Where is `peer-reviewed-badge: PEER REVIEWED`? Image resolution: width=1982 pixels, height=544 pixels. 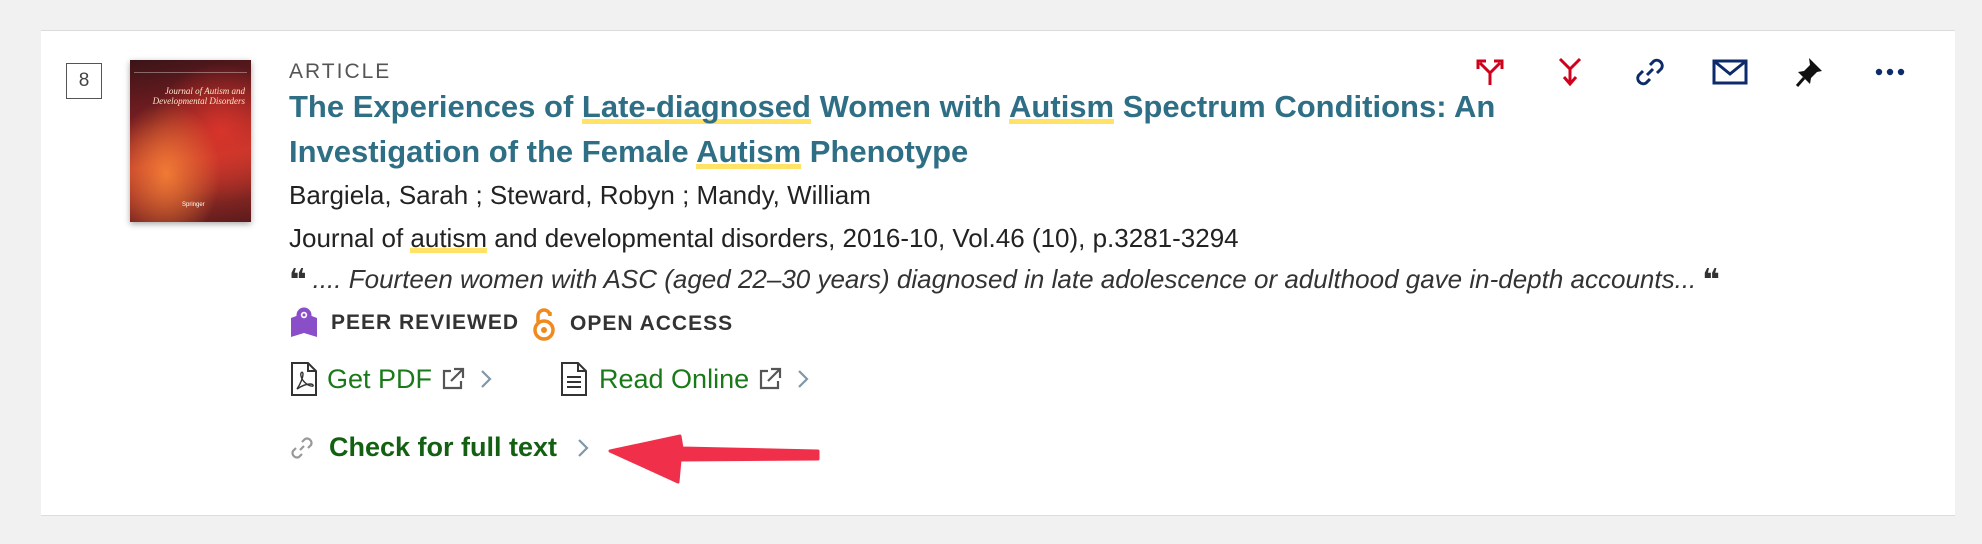 peer-reviewed-badge: PEER REVIEWED is located at coordinates (404, 323).